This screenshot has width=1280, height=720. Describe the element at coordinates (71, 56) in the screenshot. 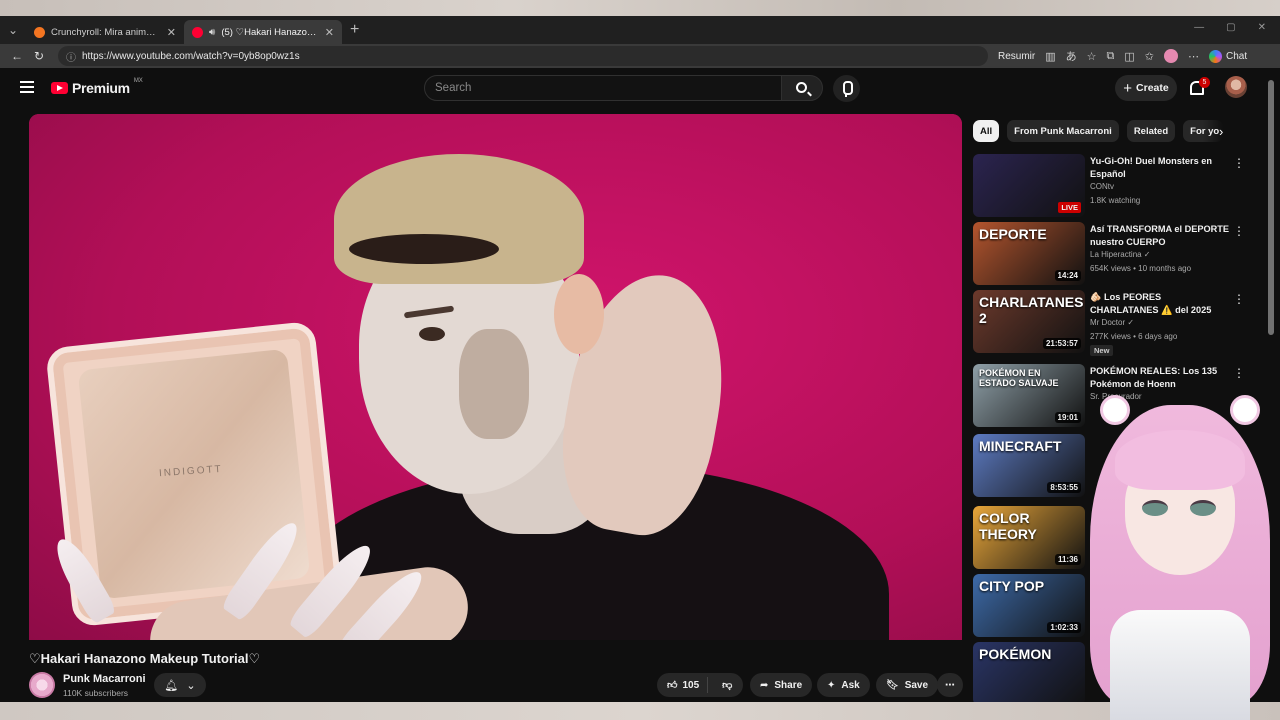

I see `site-info-icon: ⓘ` at that location.